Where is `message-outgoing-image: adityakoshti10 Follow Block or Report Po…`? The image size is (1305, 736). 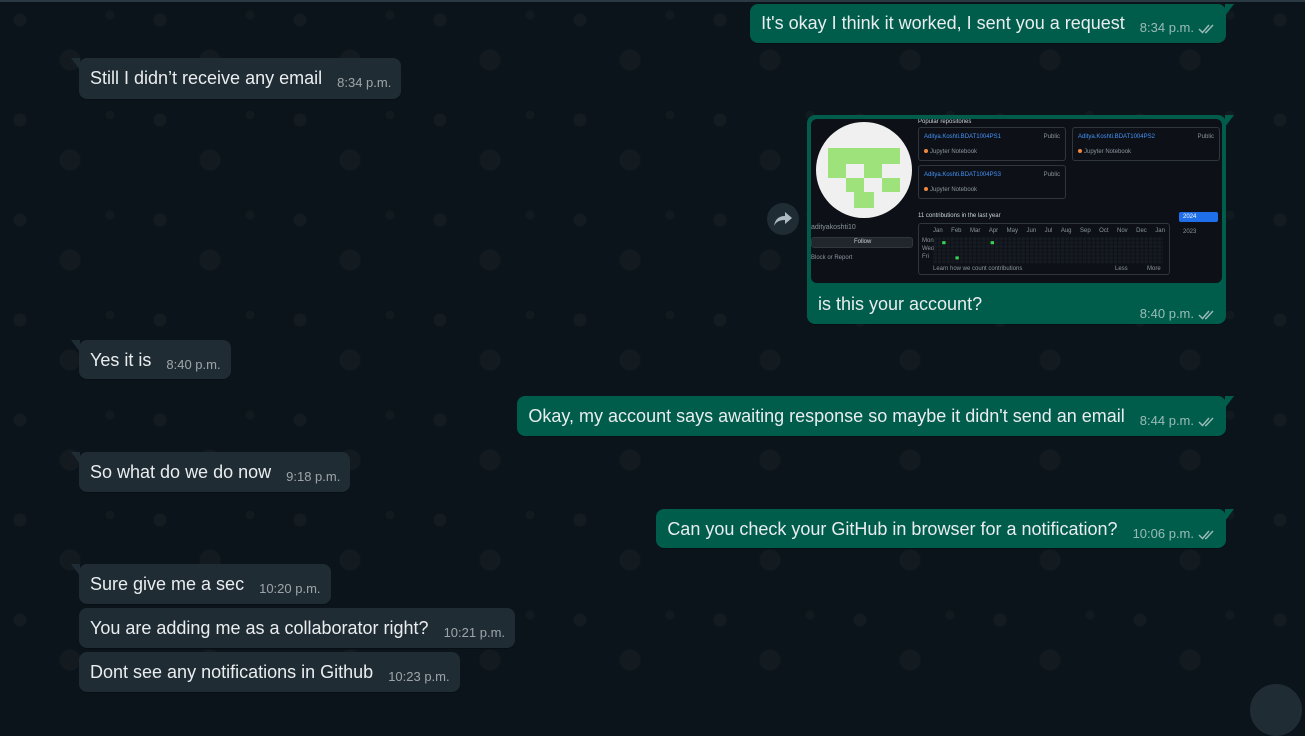 message-outgoing-image: adityakoshti10 Follow Block or Report Po… is located at coordinates (1020, 220).